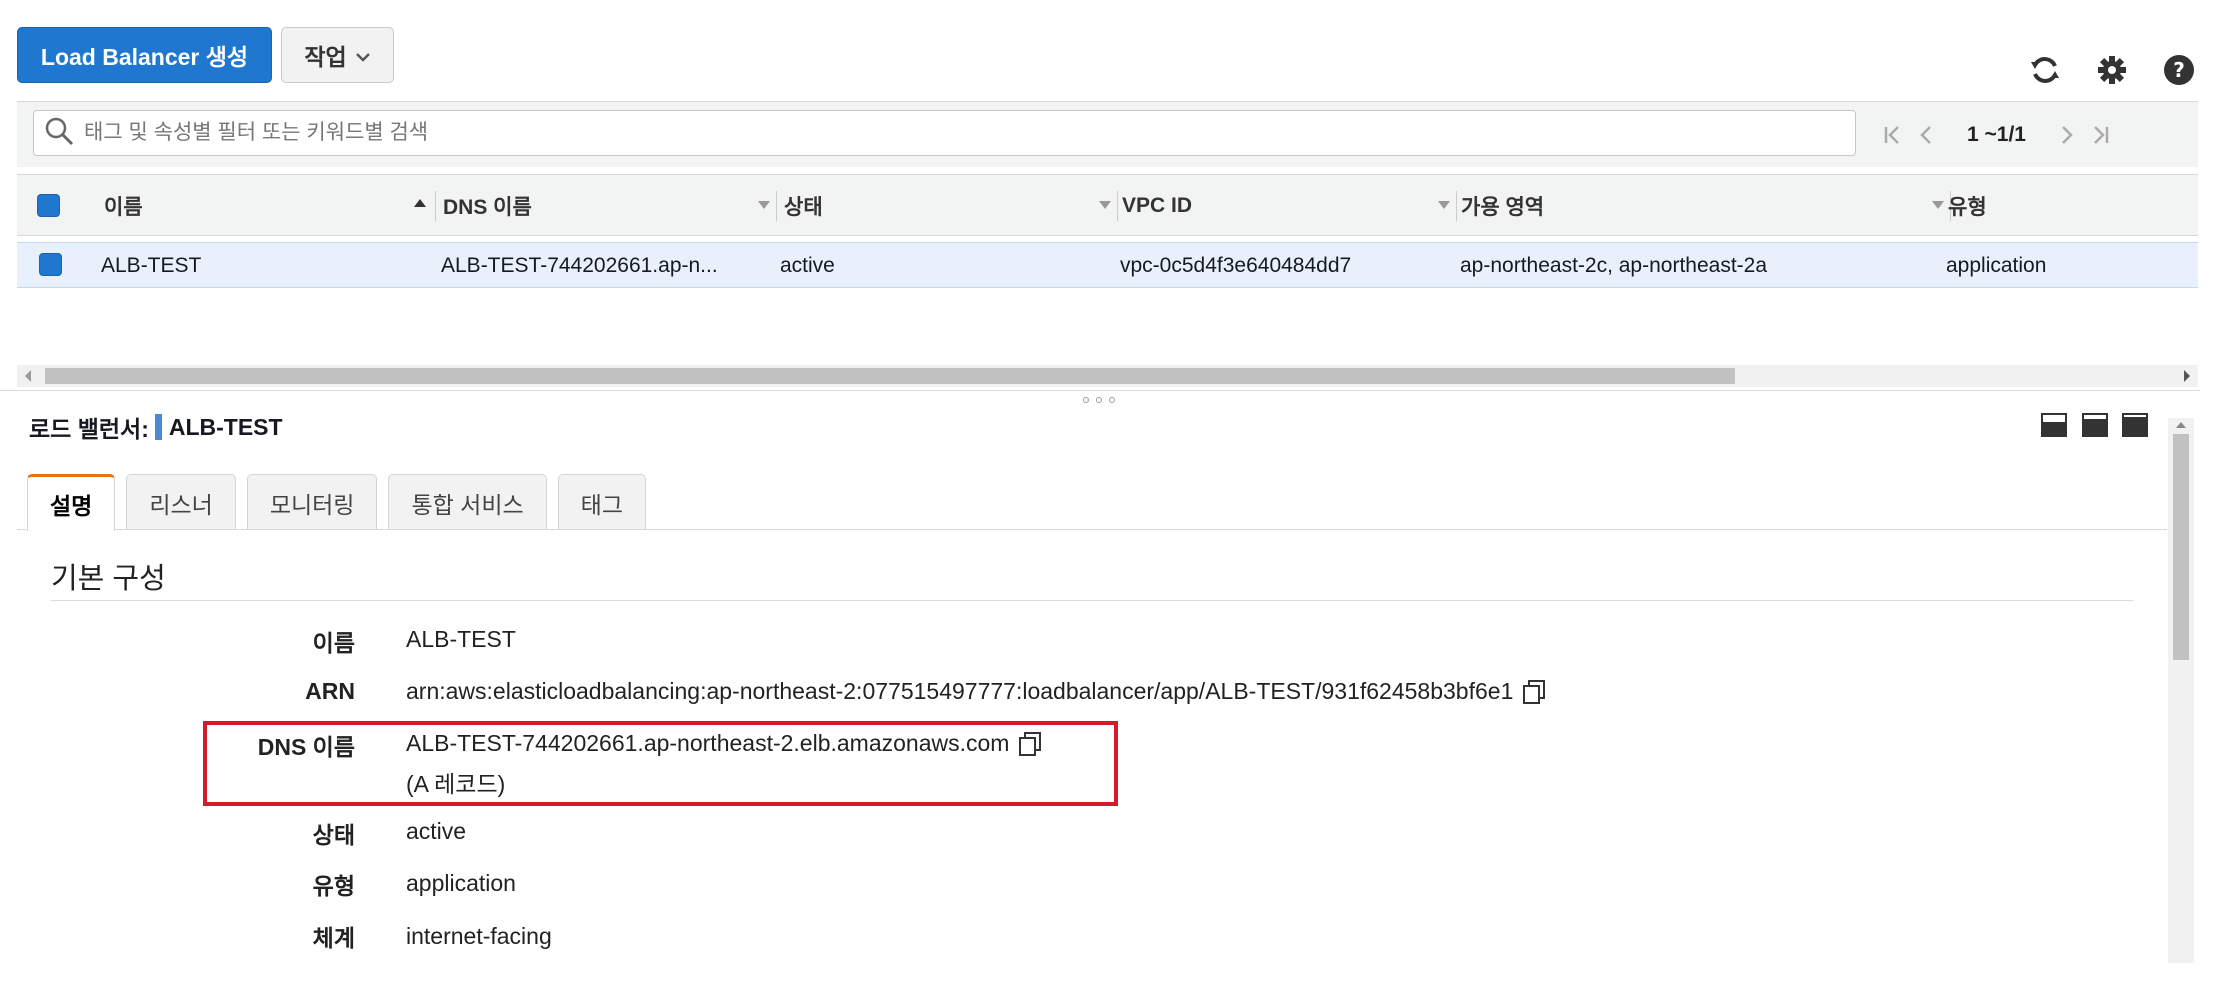 This screenshot has height=998, width=2218. I want to click on tab-divider, so click(1092, 529).